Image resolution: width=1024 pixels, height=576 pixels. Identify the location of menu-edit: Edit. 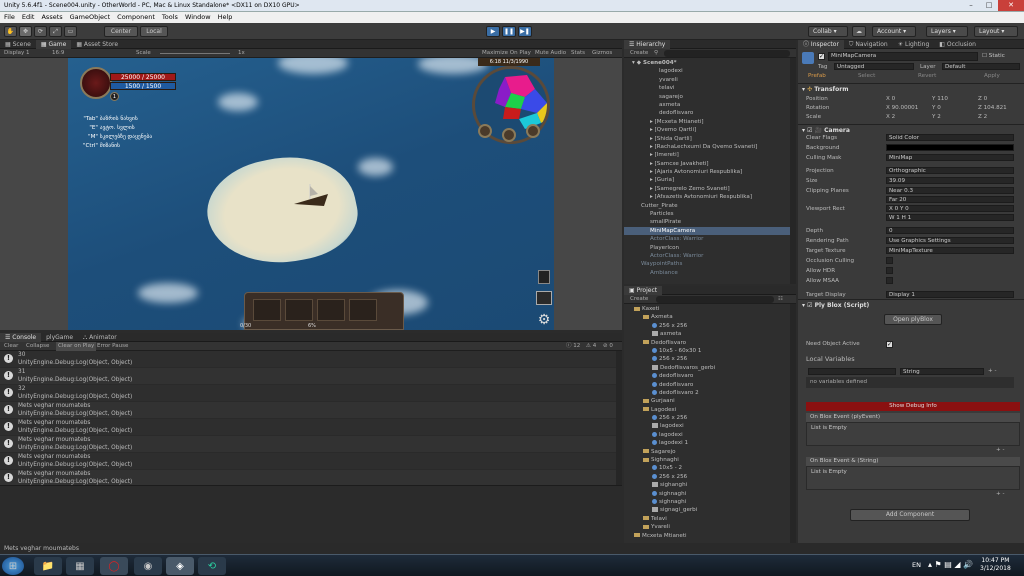
(28, 17).